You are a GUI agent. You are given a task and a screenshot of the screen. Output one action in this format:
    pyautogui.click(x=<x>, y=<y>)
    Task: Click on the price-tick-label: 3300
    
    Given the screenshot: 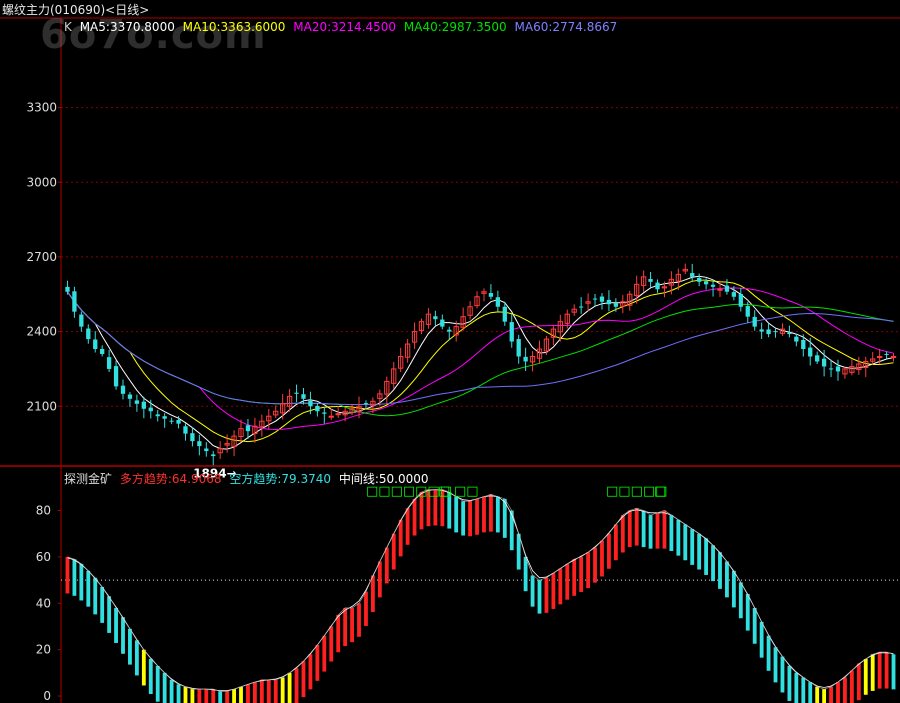 What is the action you would take?
    pyautogui.click(x=41, y=108)
    